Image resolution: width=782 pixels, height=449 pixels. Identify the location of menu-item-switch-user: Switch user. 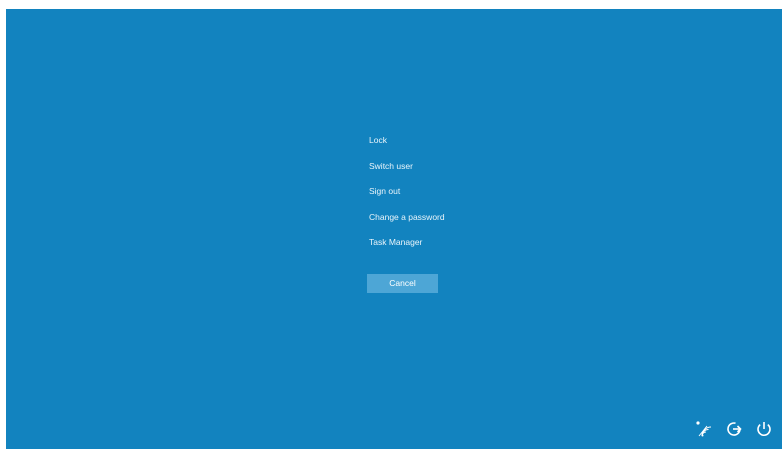
(407, 173).